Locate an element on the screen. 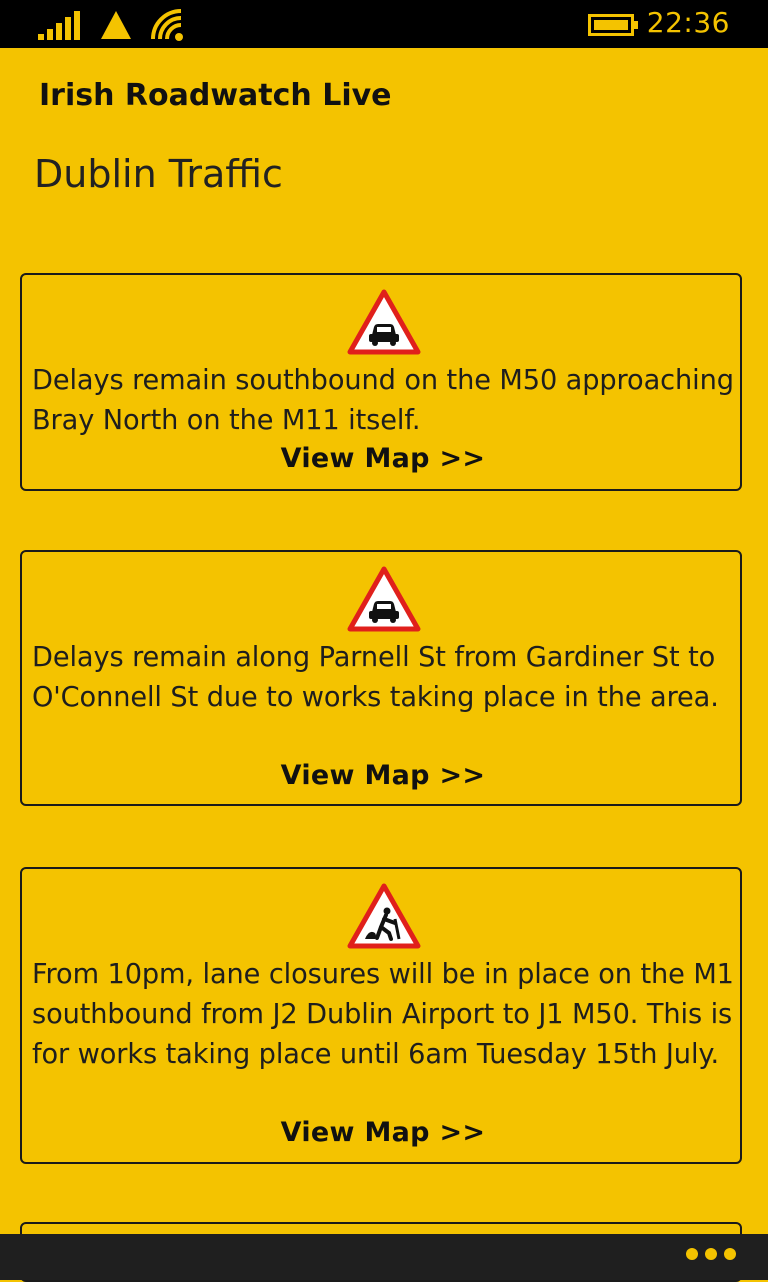 This screenshot has height=1282, width=768. app-bar is located at coordinates (384, 1257).